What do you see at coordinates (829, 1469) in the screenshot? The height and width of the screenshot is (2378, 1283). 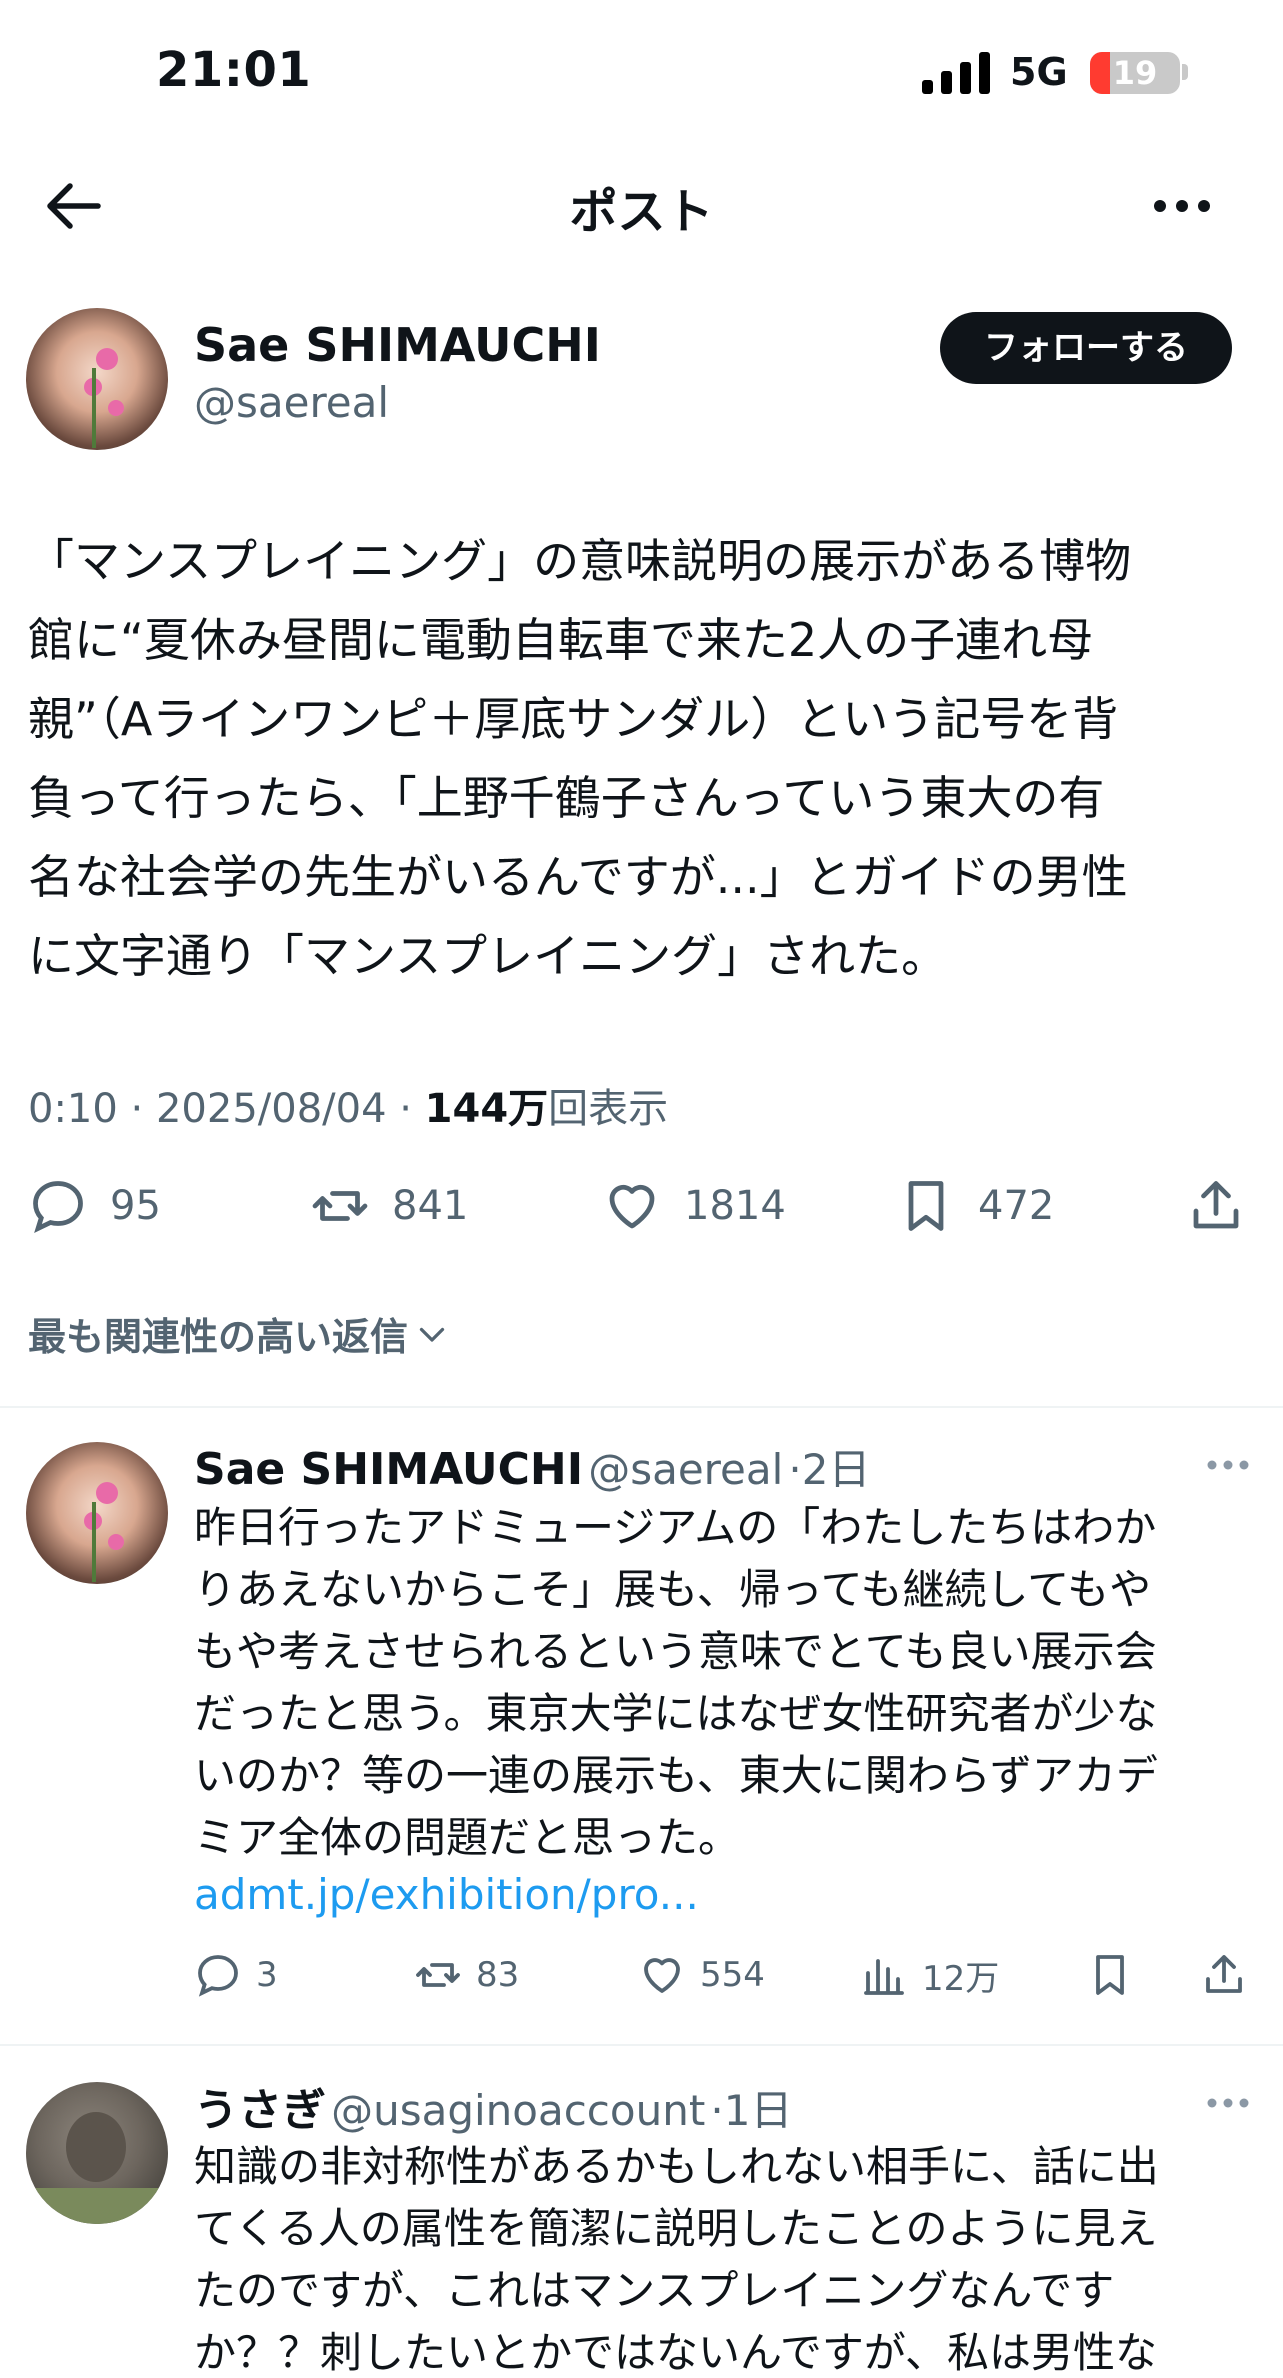 I see `reply-age: ·2日` at bounding box center [829, 1469].